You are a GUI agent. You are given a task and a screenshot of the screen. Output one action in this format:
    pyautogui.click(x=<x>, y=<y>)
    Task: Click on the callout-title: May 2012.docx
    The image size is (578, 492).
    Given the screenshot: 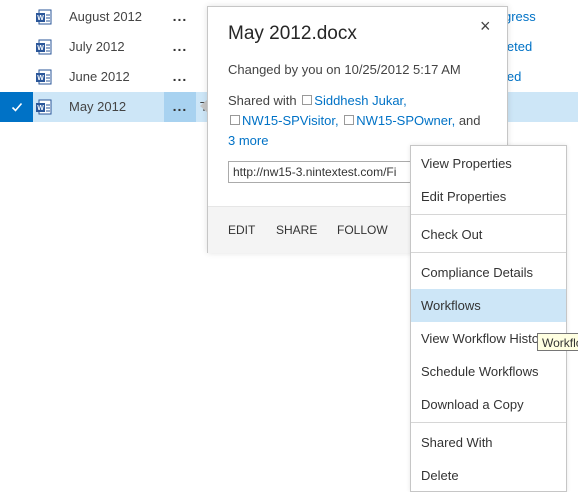 What is the action you would take?
    pyautogui.click(x=292, y=33)
    